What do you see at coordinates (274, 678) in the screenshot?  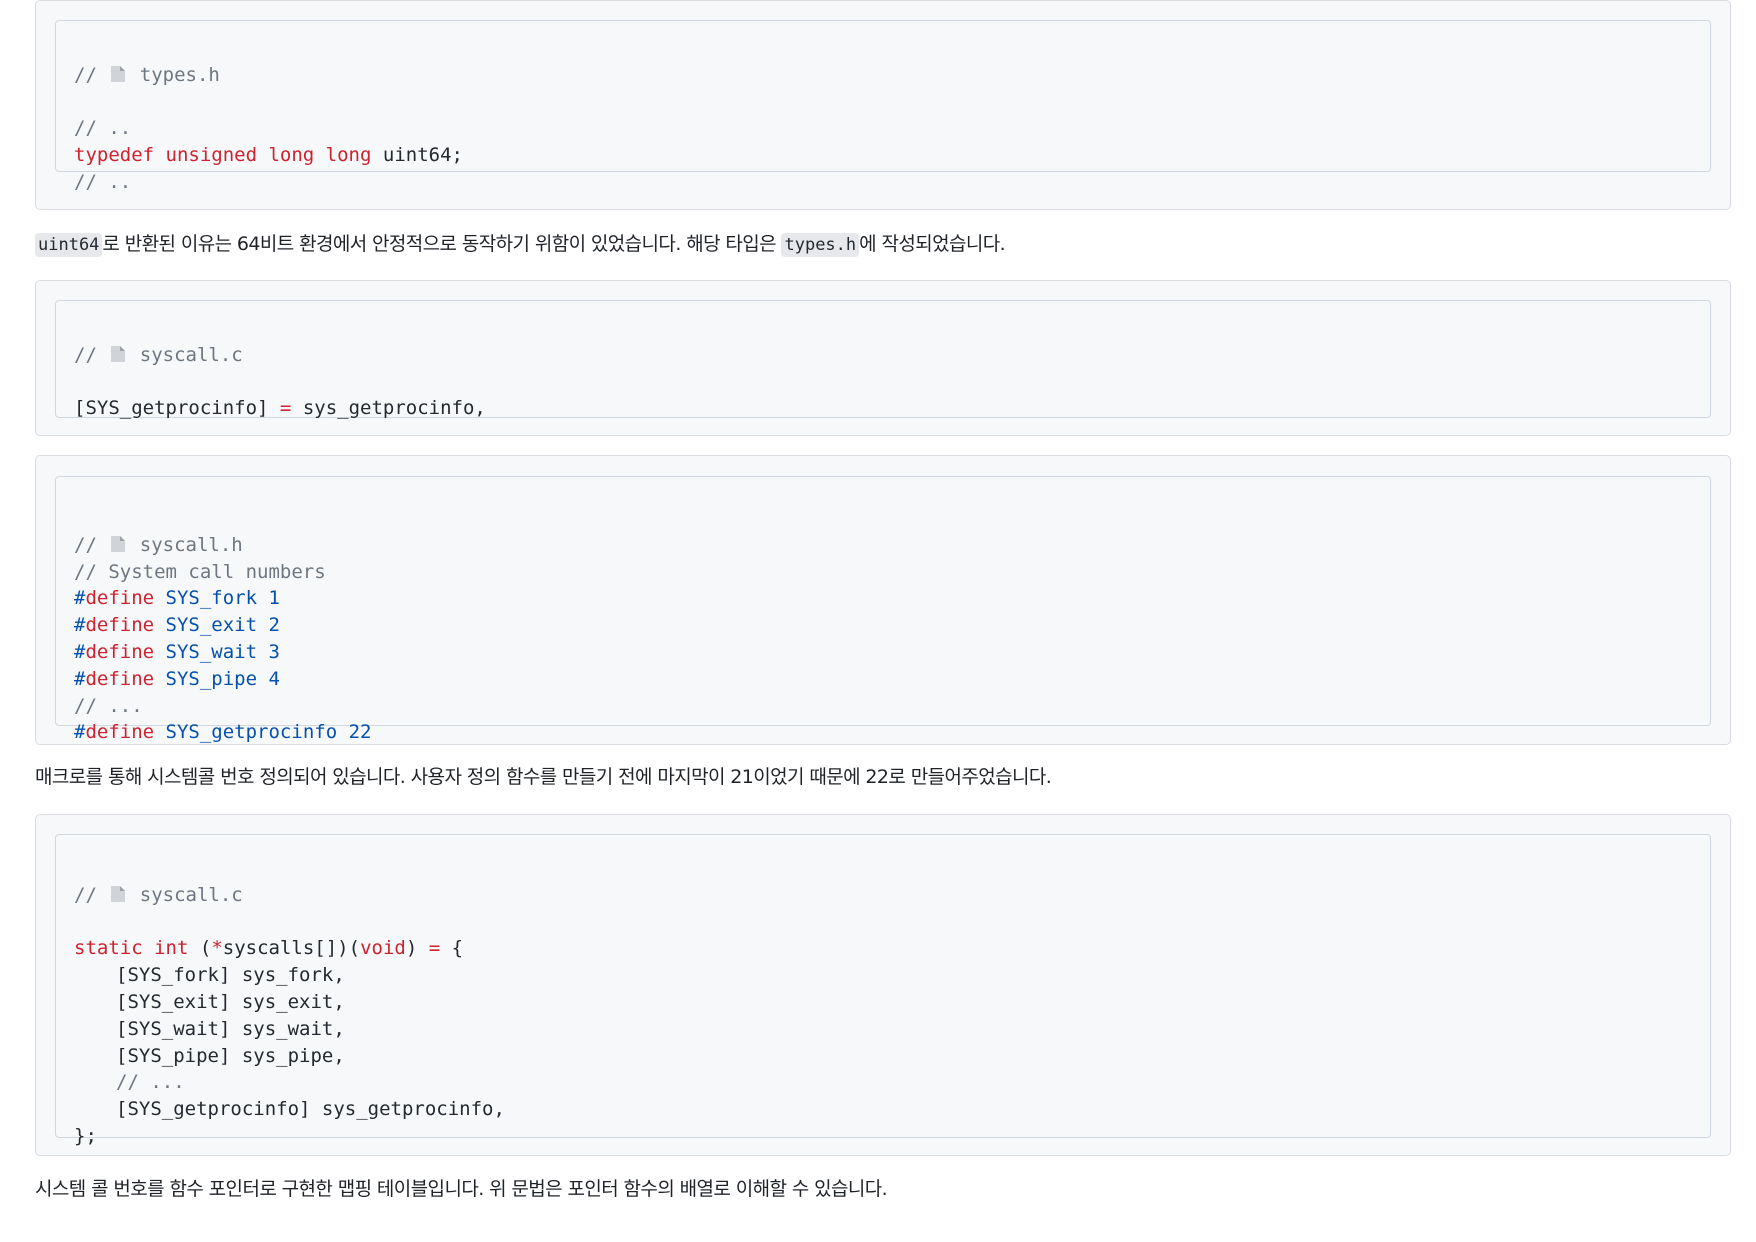 I see `number-token: 4` at bounding box center [274, 678].